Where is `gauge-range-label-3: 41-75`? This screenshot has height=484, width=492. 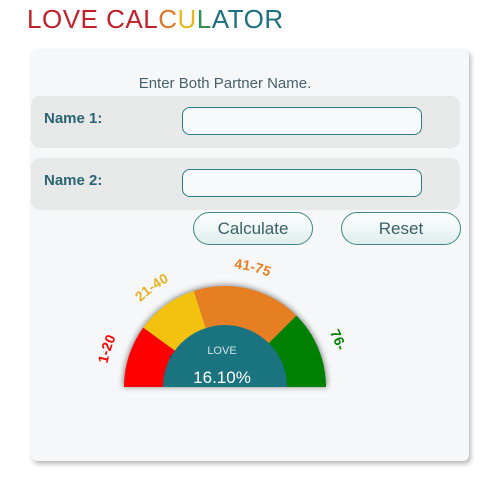 gauge-range-label-3: 41-75 is located at coordinates (254, 267).